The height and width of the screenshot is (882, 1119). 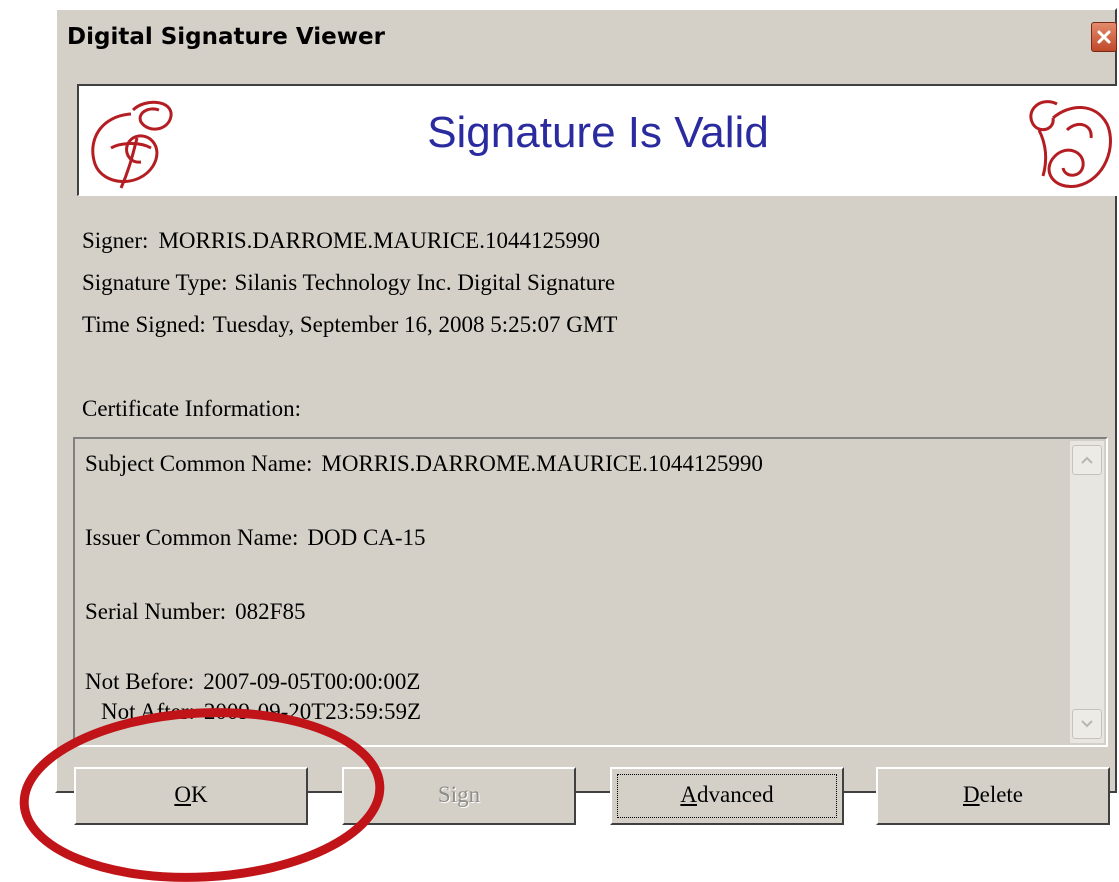 What do you see at coordinates (199, 794) in the screenshot?
I see `ok-label-rest: K` at bounding box center [199, 794].